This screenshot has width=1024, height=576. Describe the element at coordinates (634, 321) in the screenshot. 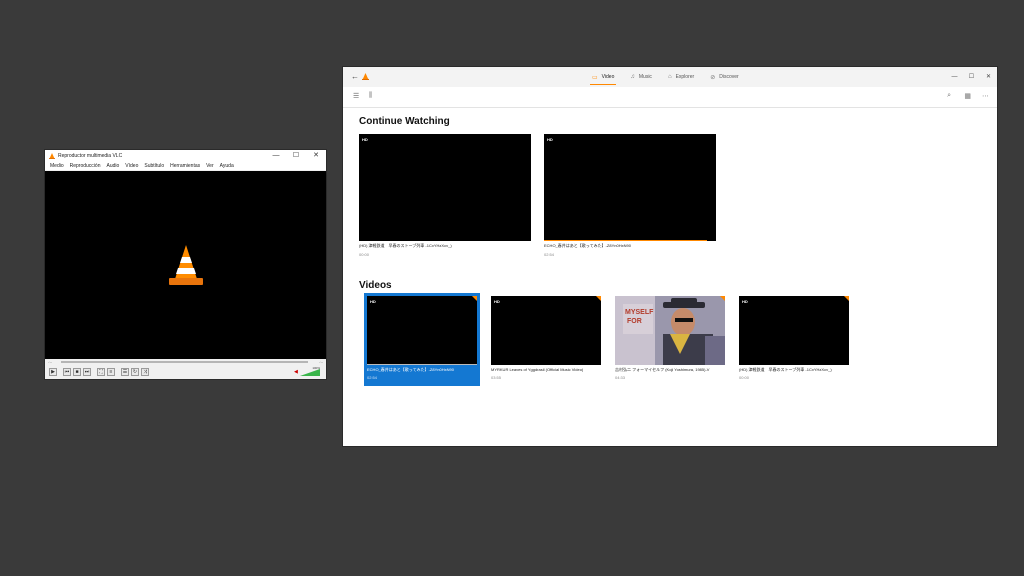

I see `svg-text: FOR` at that location.